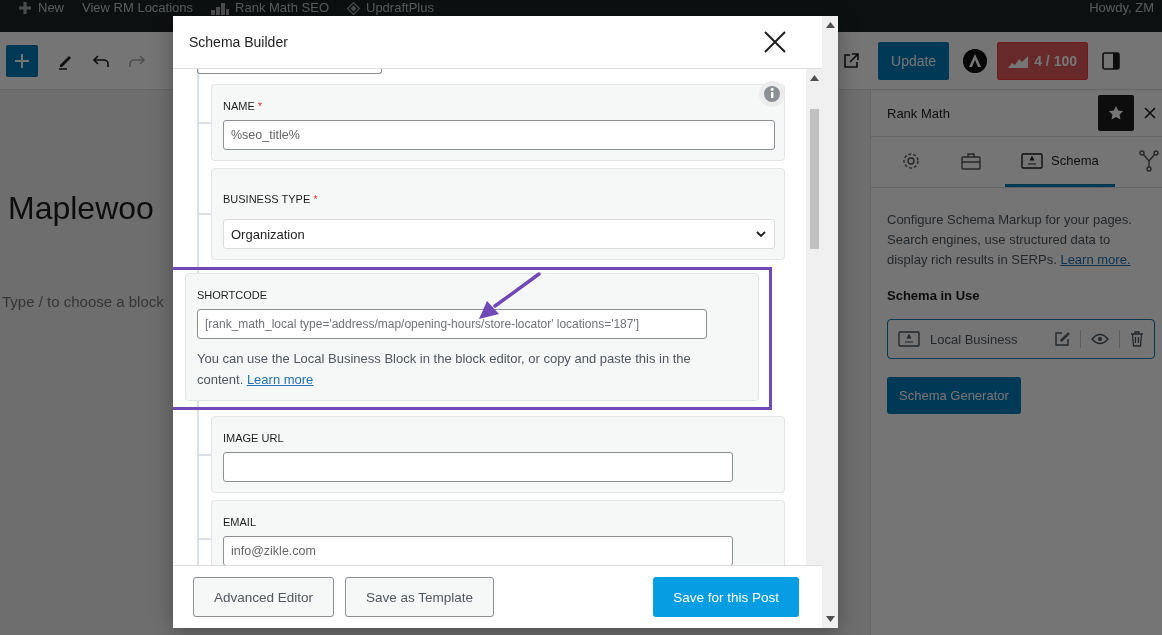  What do you see at coordinates (1062, 339) in the screenshot?
I see `edit-icon` at bounding box center [1062, 339].